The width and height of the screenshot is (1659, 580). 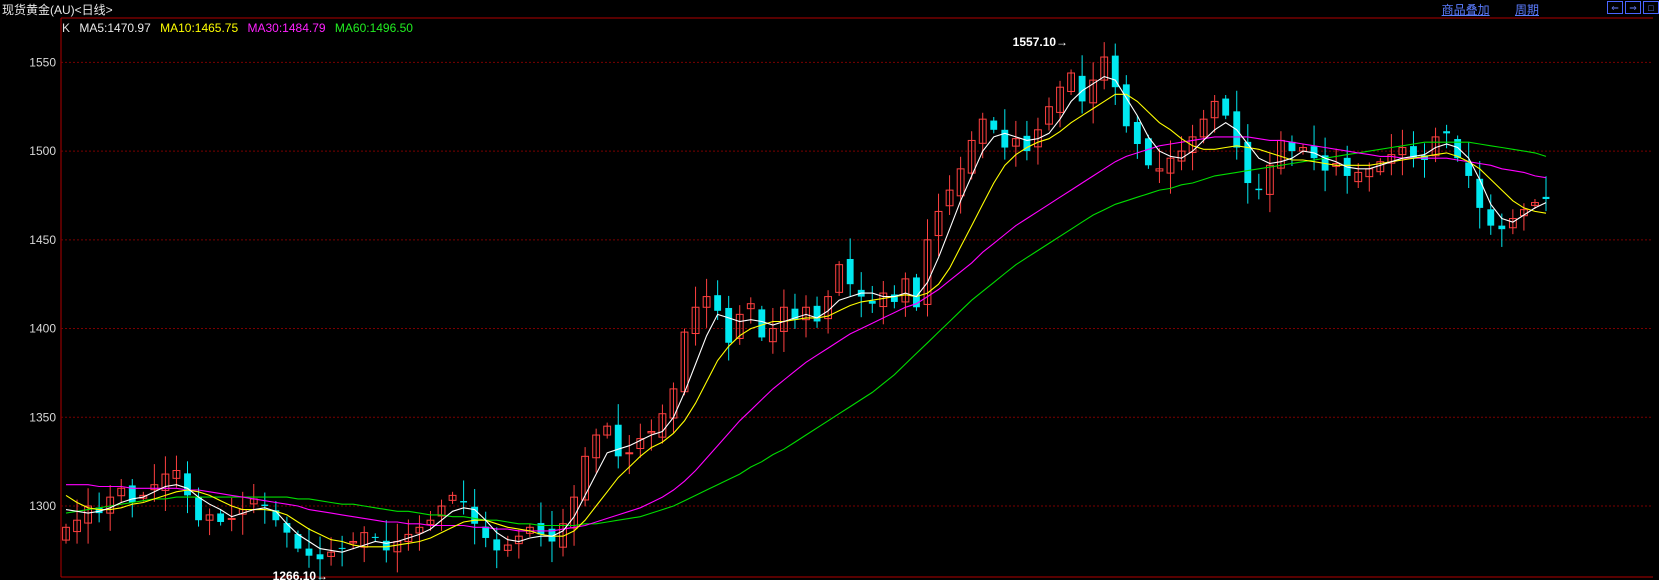 I want to click on high-price-annotation: 1557.10→, so click(x=1040, y=42).